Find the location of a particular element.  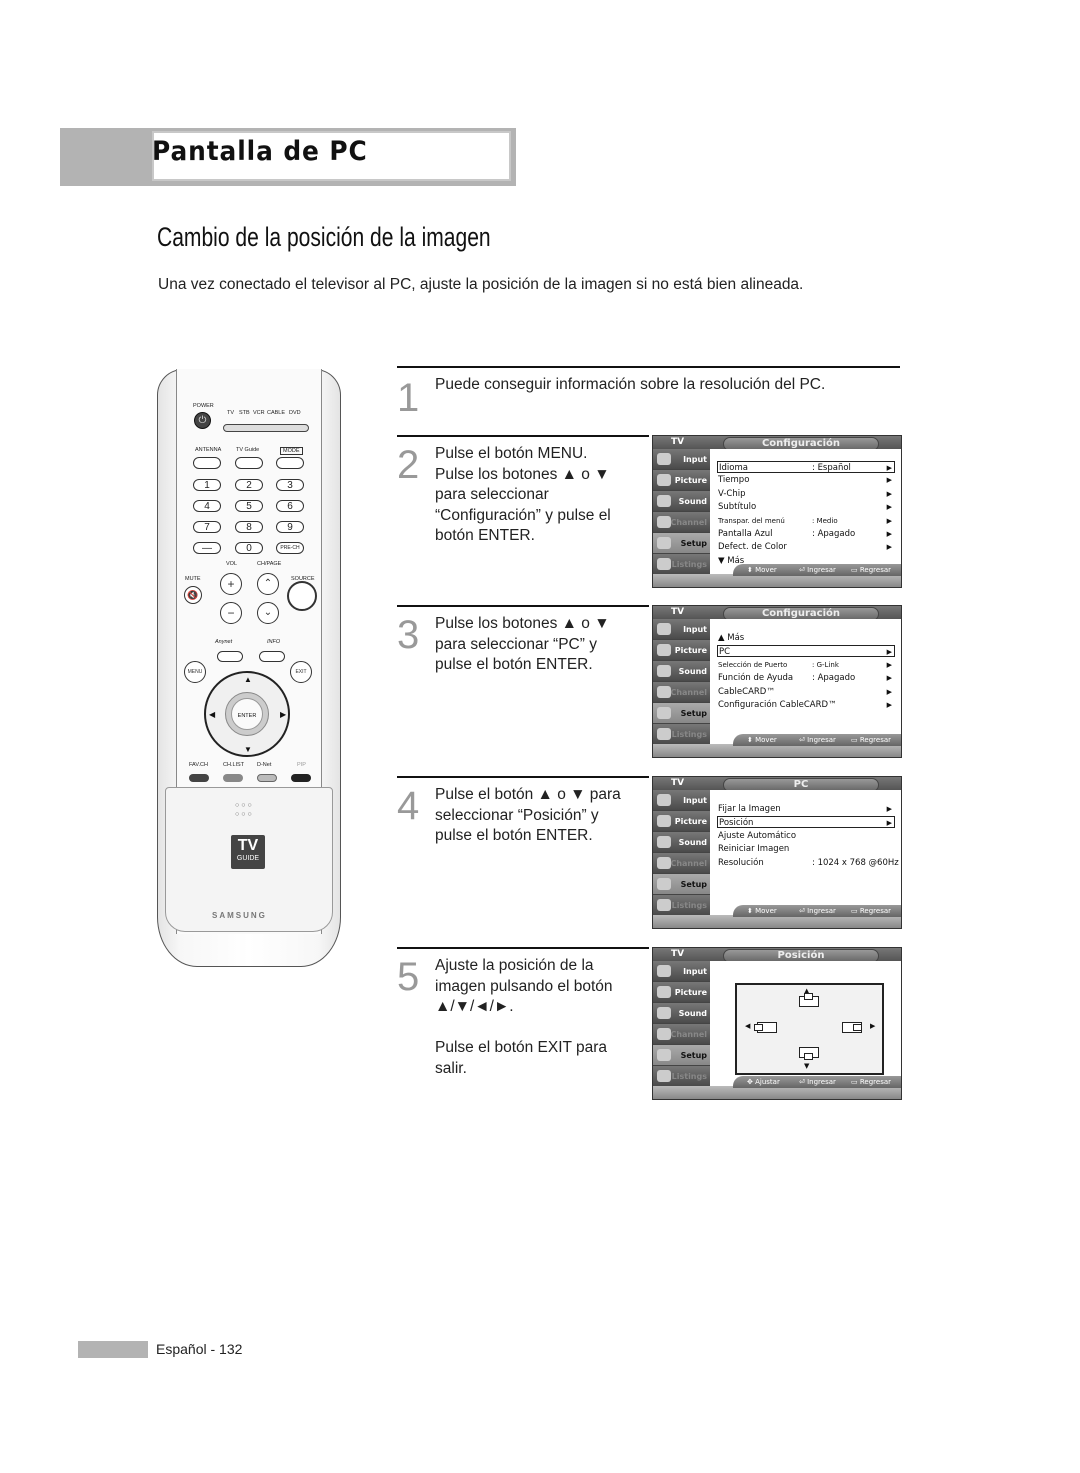

ch-down-icon: ⌄ is located at coordinates (268, 613).